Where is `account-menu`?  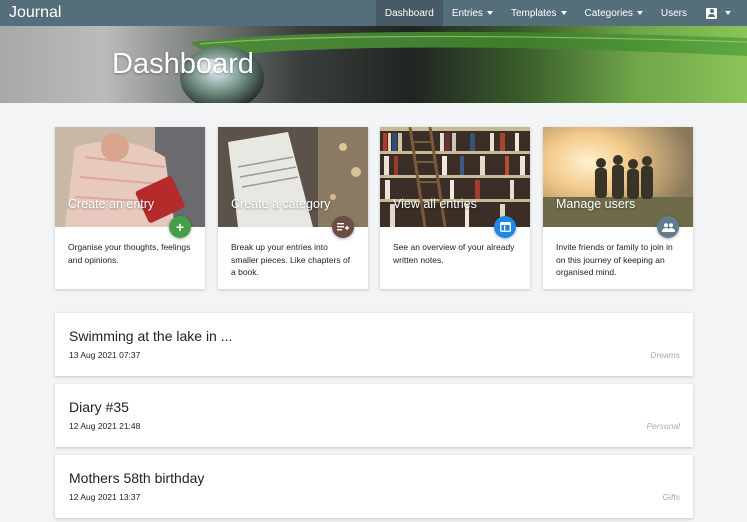
account-menu is located at coordinates (716, 13).